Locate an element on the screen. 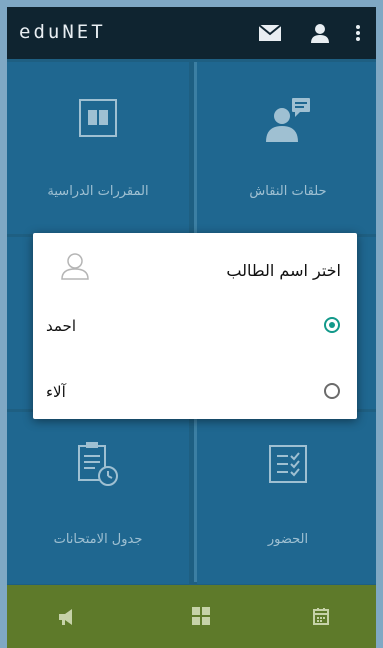 This screenshot has height=648, width=383. book-icon is located at coordinates (98, 120).